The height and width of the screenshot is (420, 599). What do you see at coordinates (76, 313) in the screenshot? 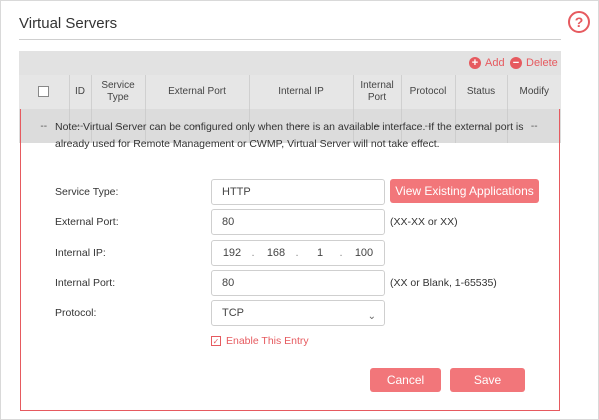
I see `protocol-label: Protocol:` at bounding box center [76, 313].